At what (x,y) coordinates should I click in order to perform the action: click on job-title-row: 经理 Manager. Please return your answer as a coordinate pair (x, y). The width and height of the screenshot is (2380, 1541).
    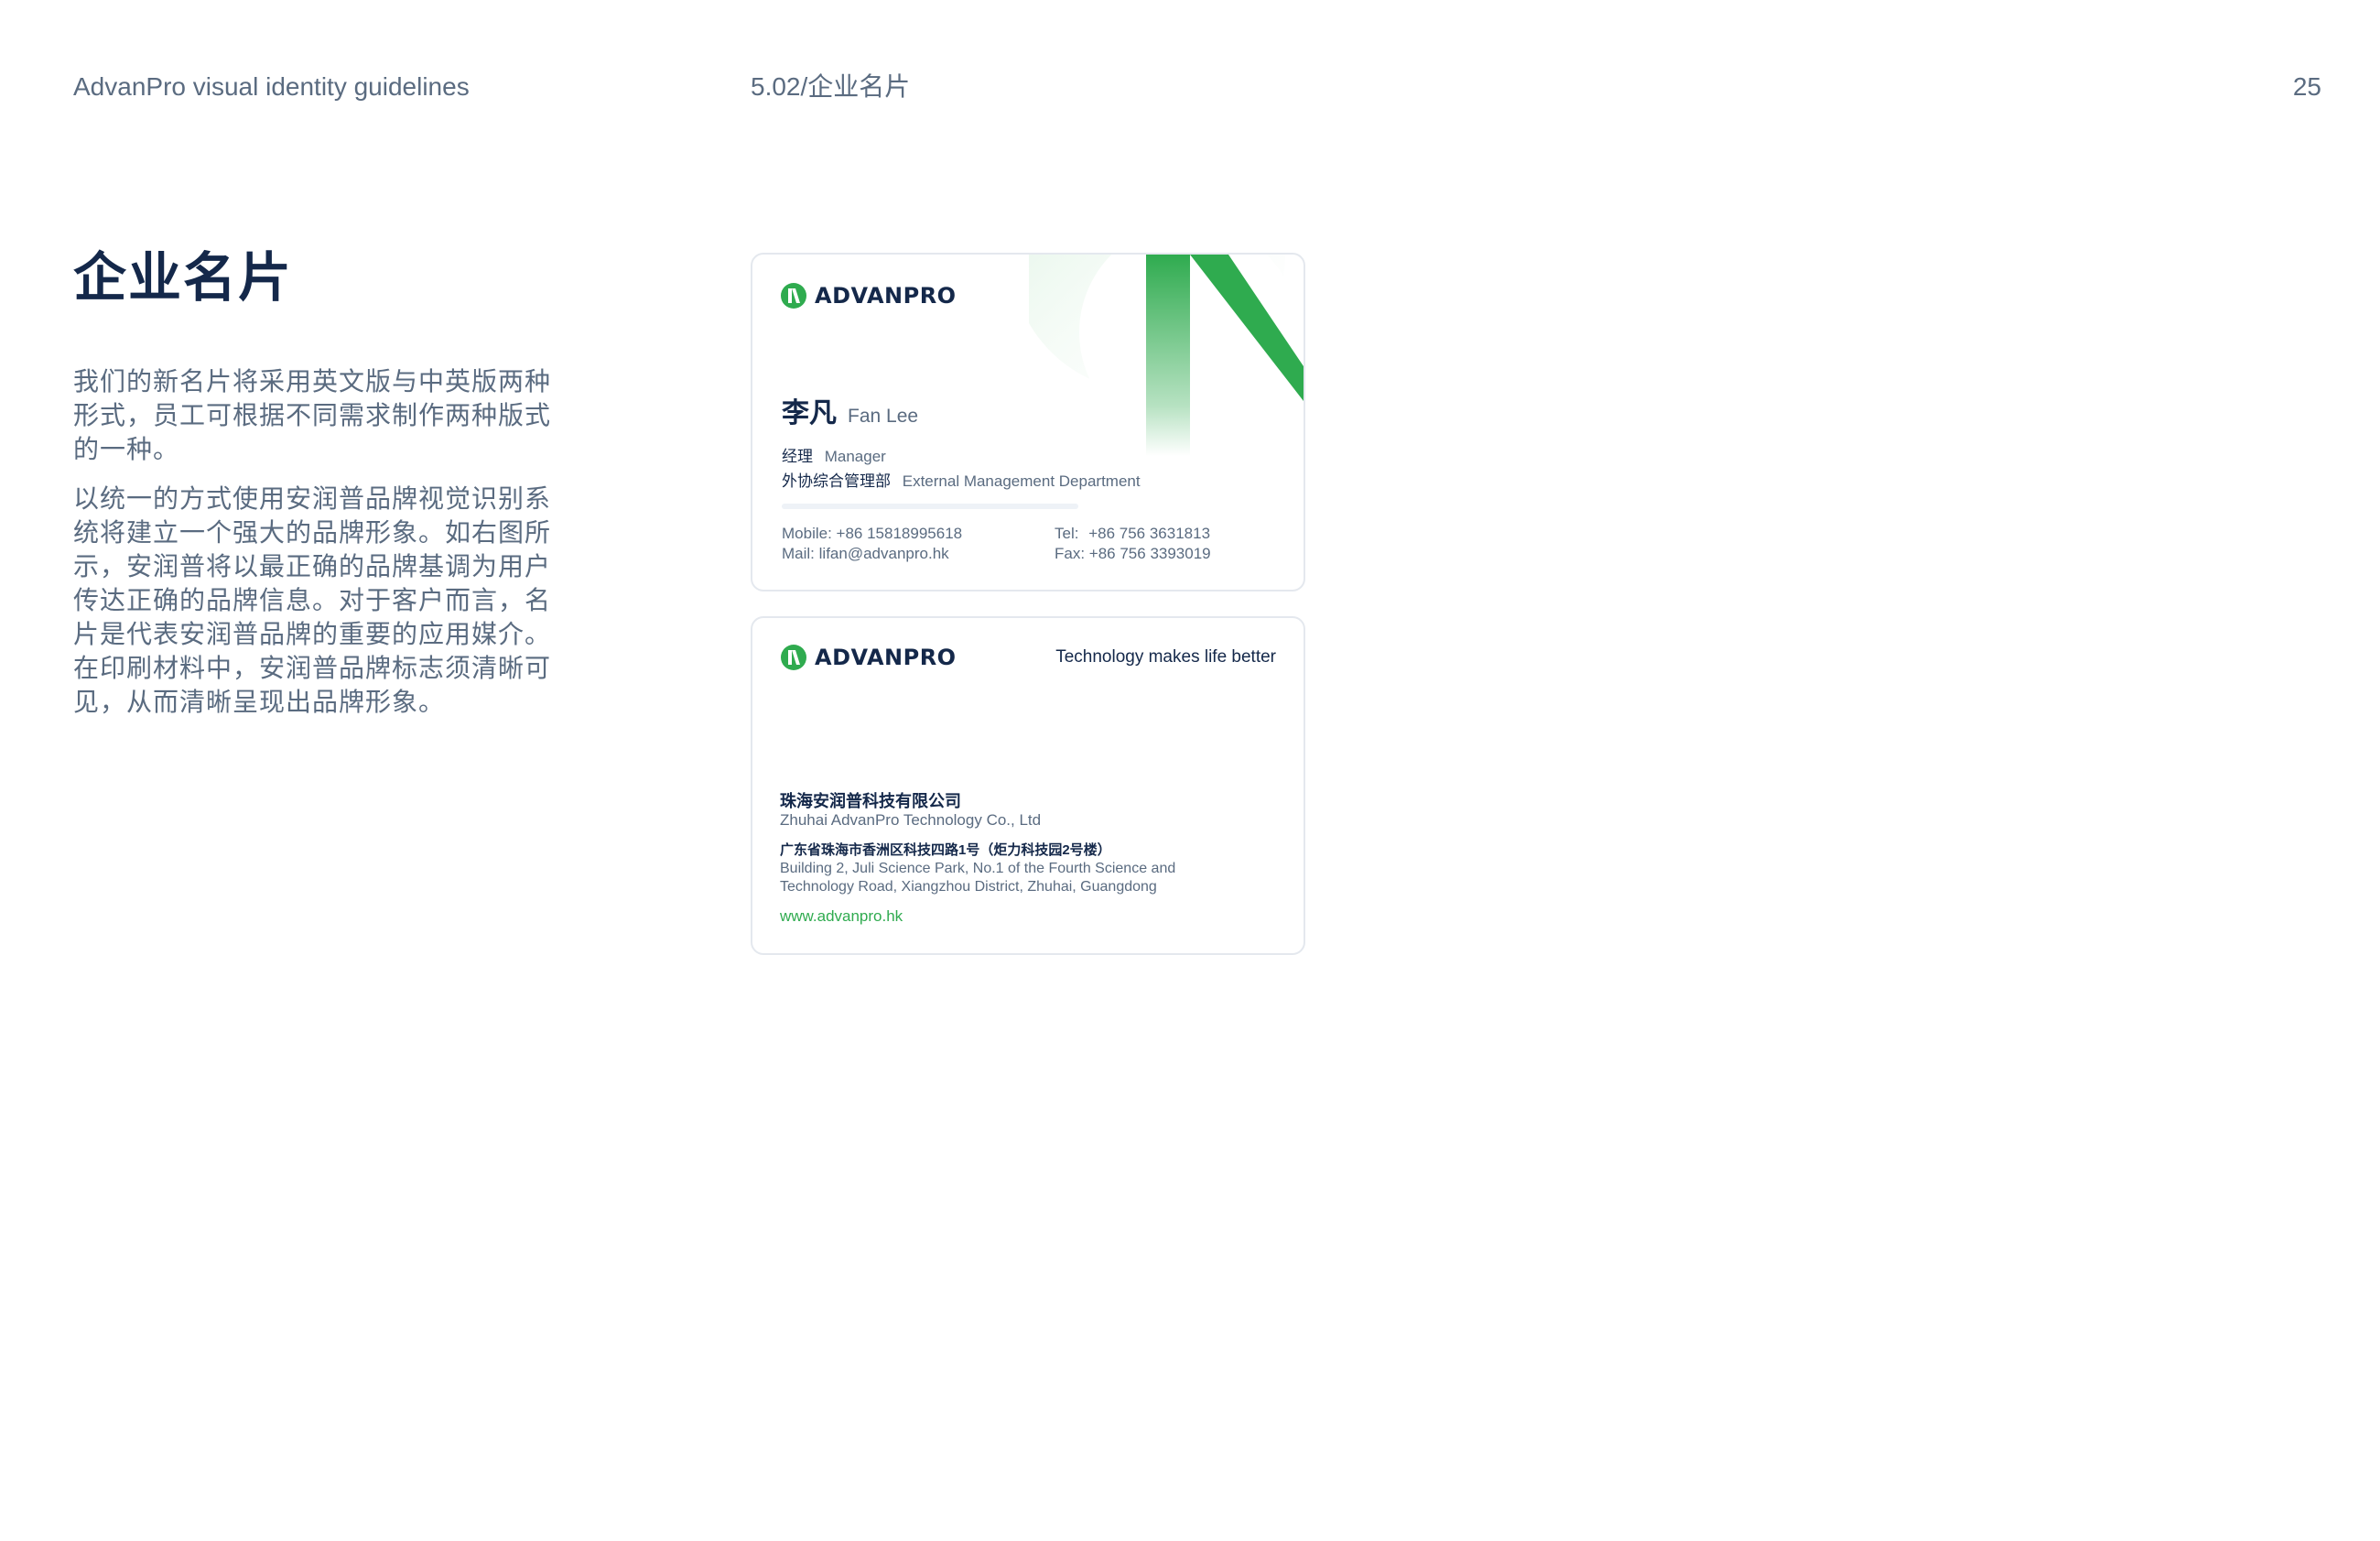
    Looking at the image, I should click on (834, 457).